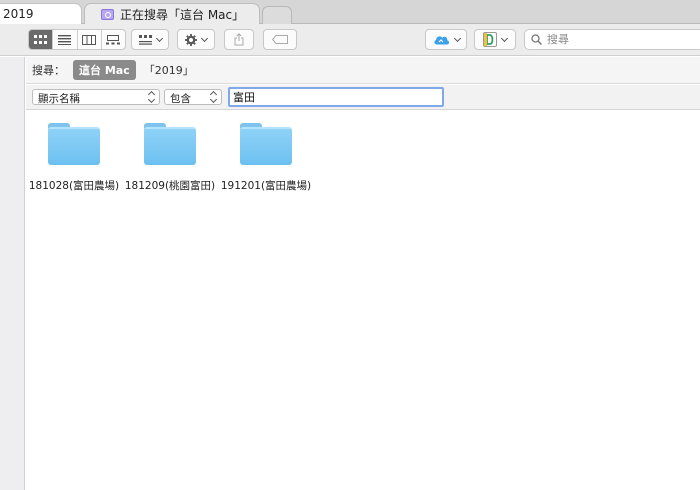  I want to click on search-input, so click(617, 39).